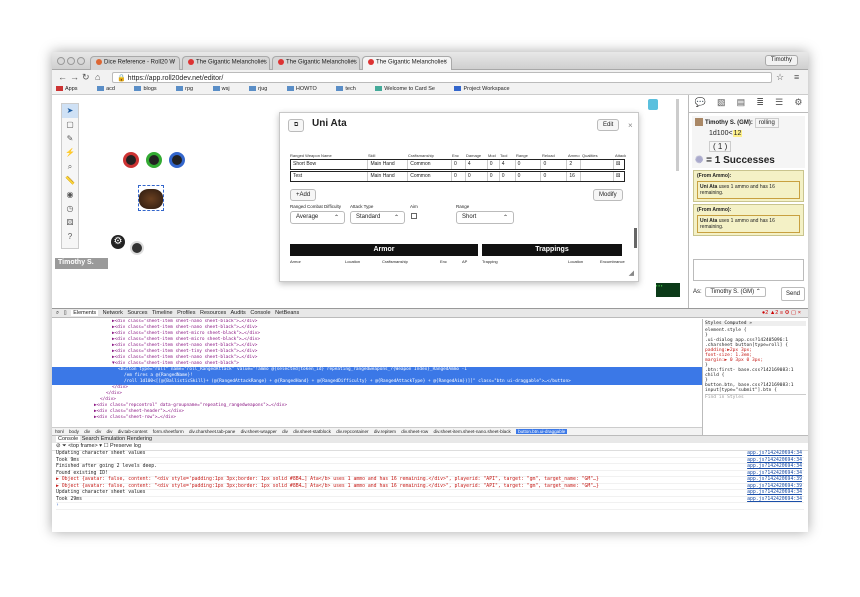  I want to click on selected-token, so click(151, 198).